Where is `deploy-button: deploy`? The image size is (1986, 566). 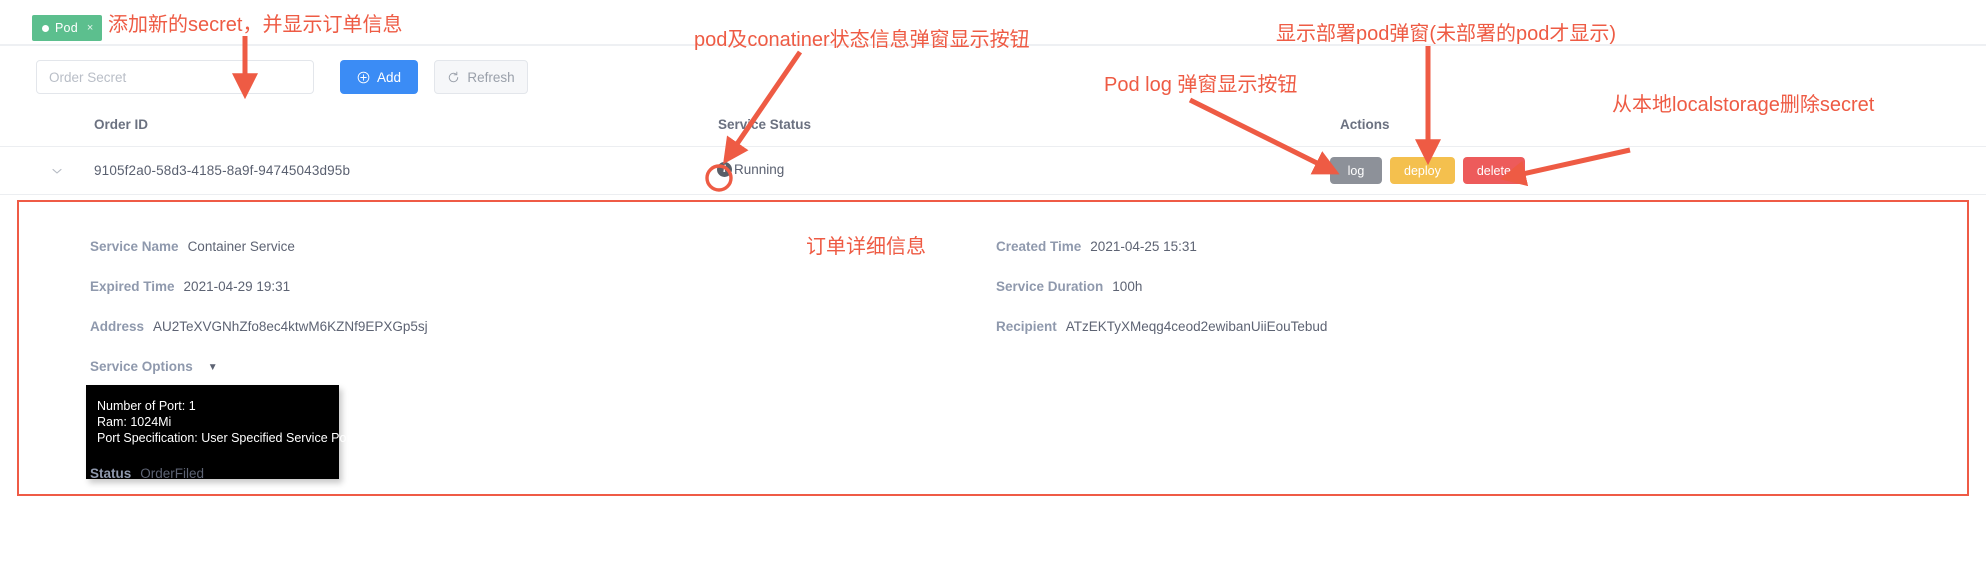
deploy-button: deploy is located at coordinates (1422, 170).